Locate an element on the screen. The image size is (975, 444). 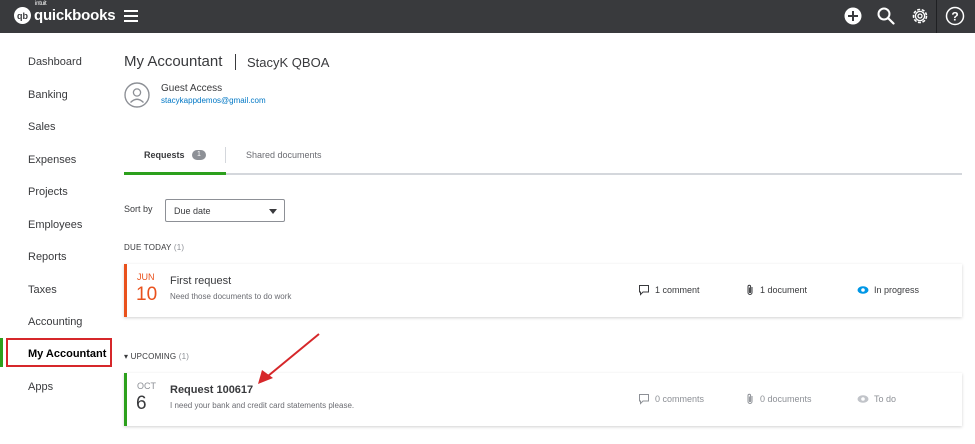
sidebar-item-banking: Banking is located at coordinates (48, 95).